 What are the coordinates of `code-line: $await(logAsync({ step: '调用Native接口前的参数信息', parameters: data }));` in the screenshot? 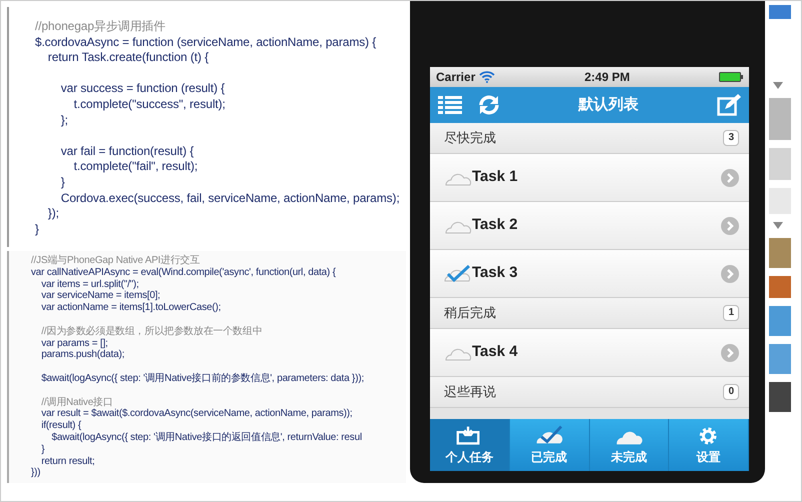 It's located at (202, 378).